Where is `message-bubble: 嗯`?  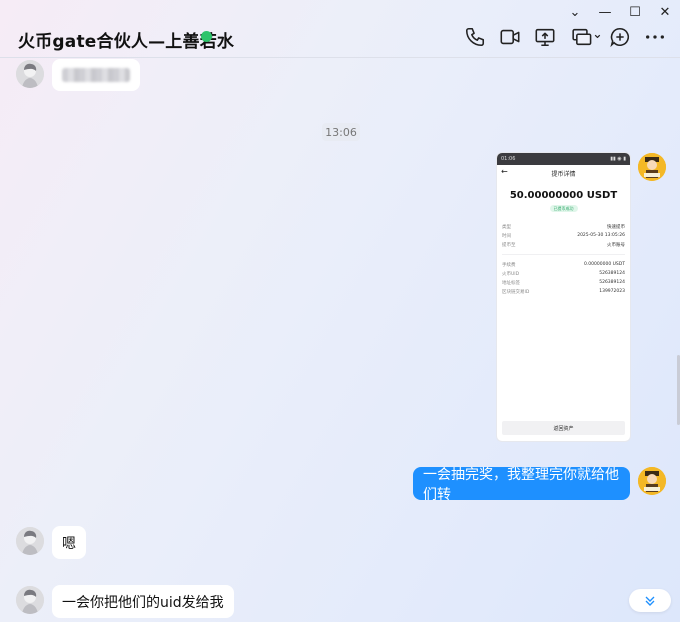 message-bubble: 嗯 is located at coordinates (69, 542).